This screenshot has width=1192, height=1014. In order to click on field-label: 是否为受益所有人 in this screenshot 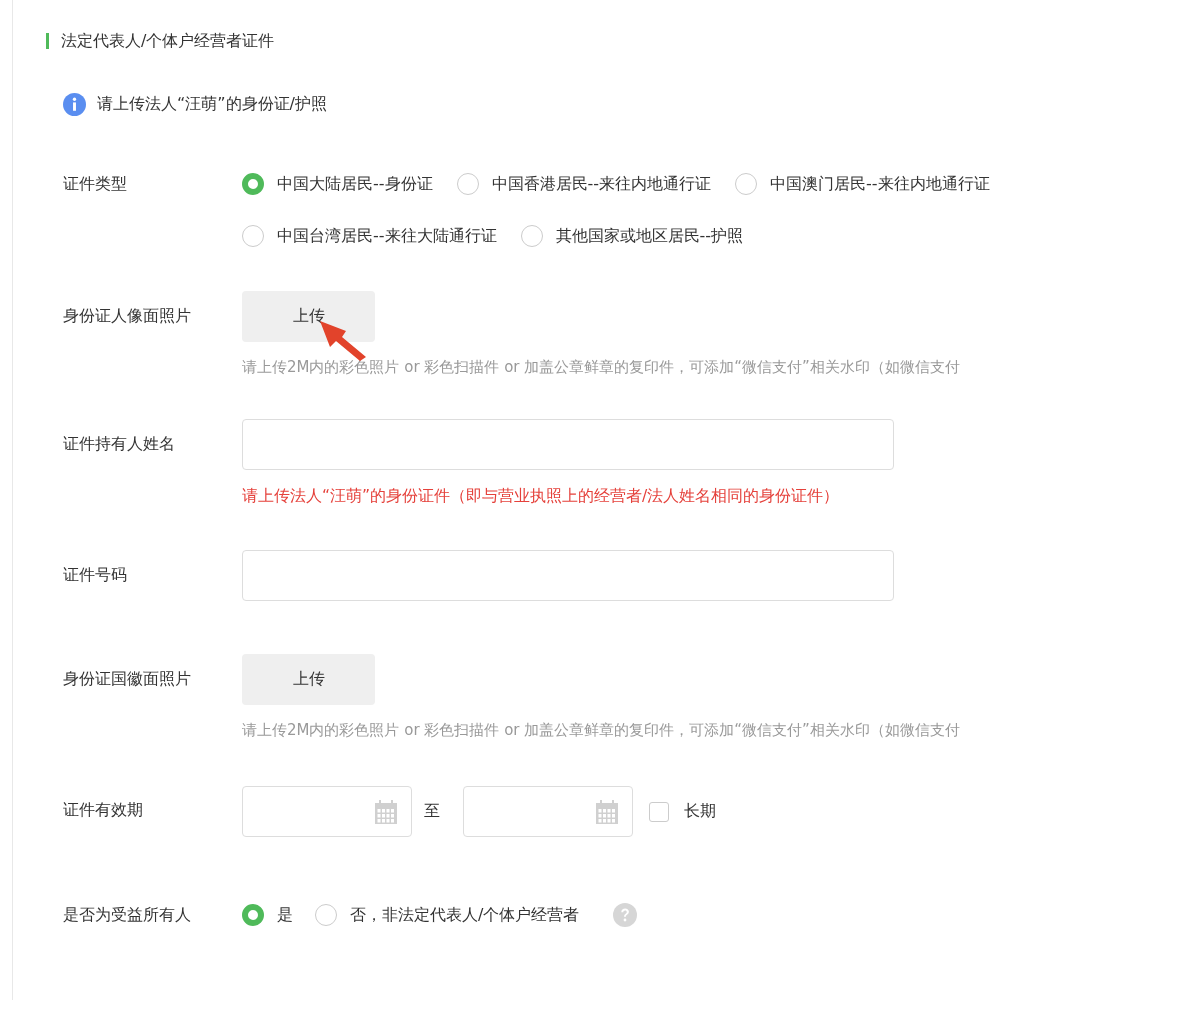, I will do `click(127, 915)`.